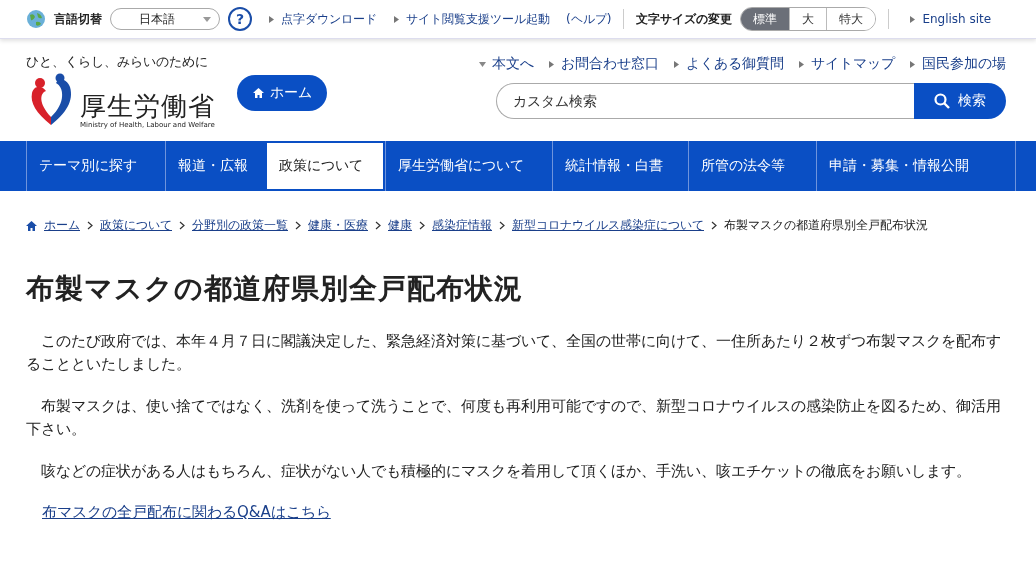  What do you see at coordinates (705, 101) in the screenshot?
I see `search-field: カスタム検索` at bounding box center [705, 101].